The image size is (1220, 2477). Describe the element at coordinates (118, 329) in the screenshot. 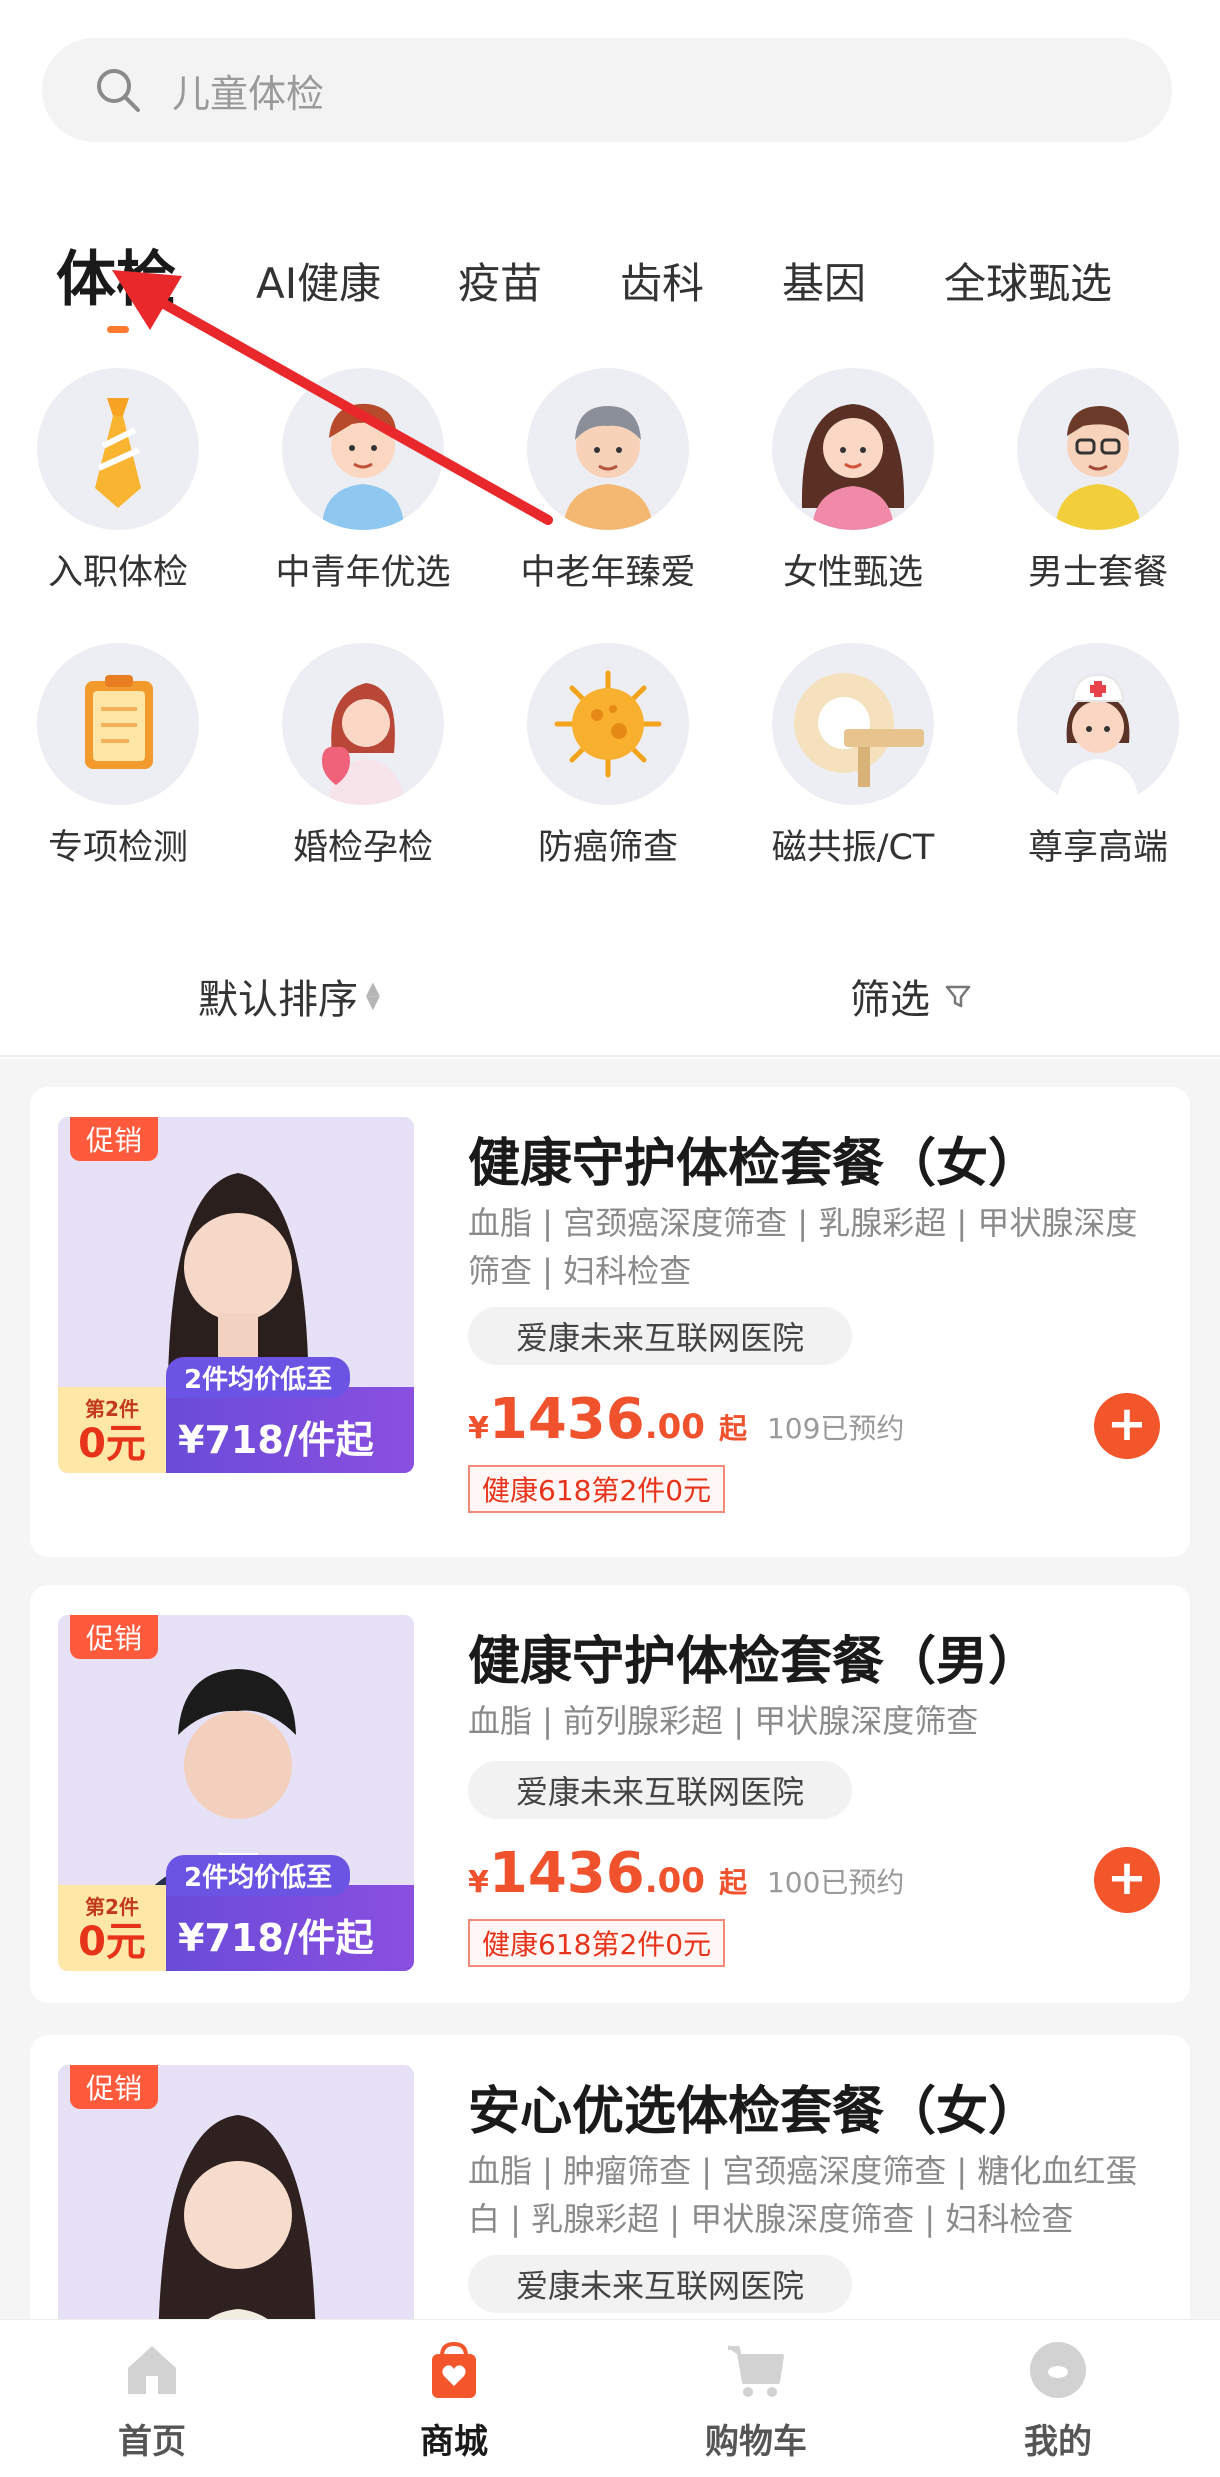

I see `active-tab-indicator` at that location.